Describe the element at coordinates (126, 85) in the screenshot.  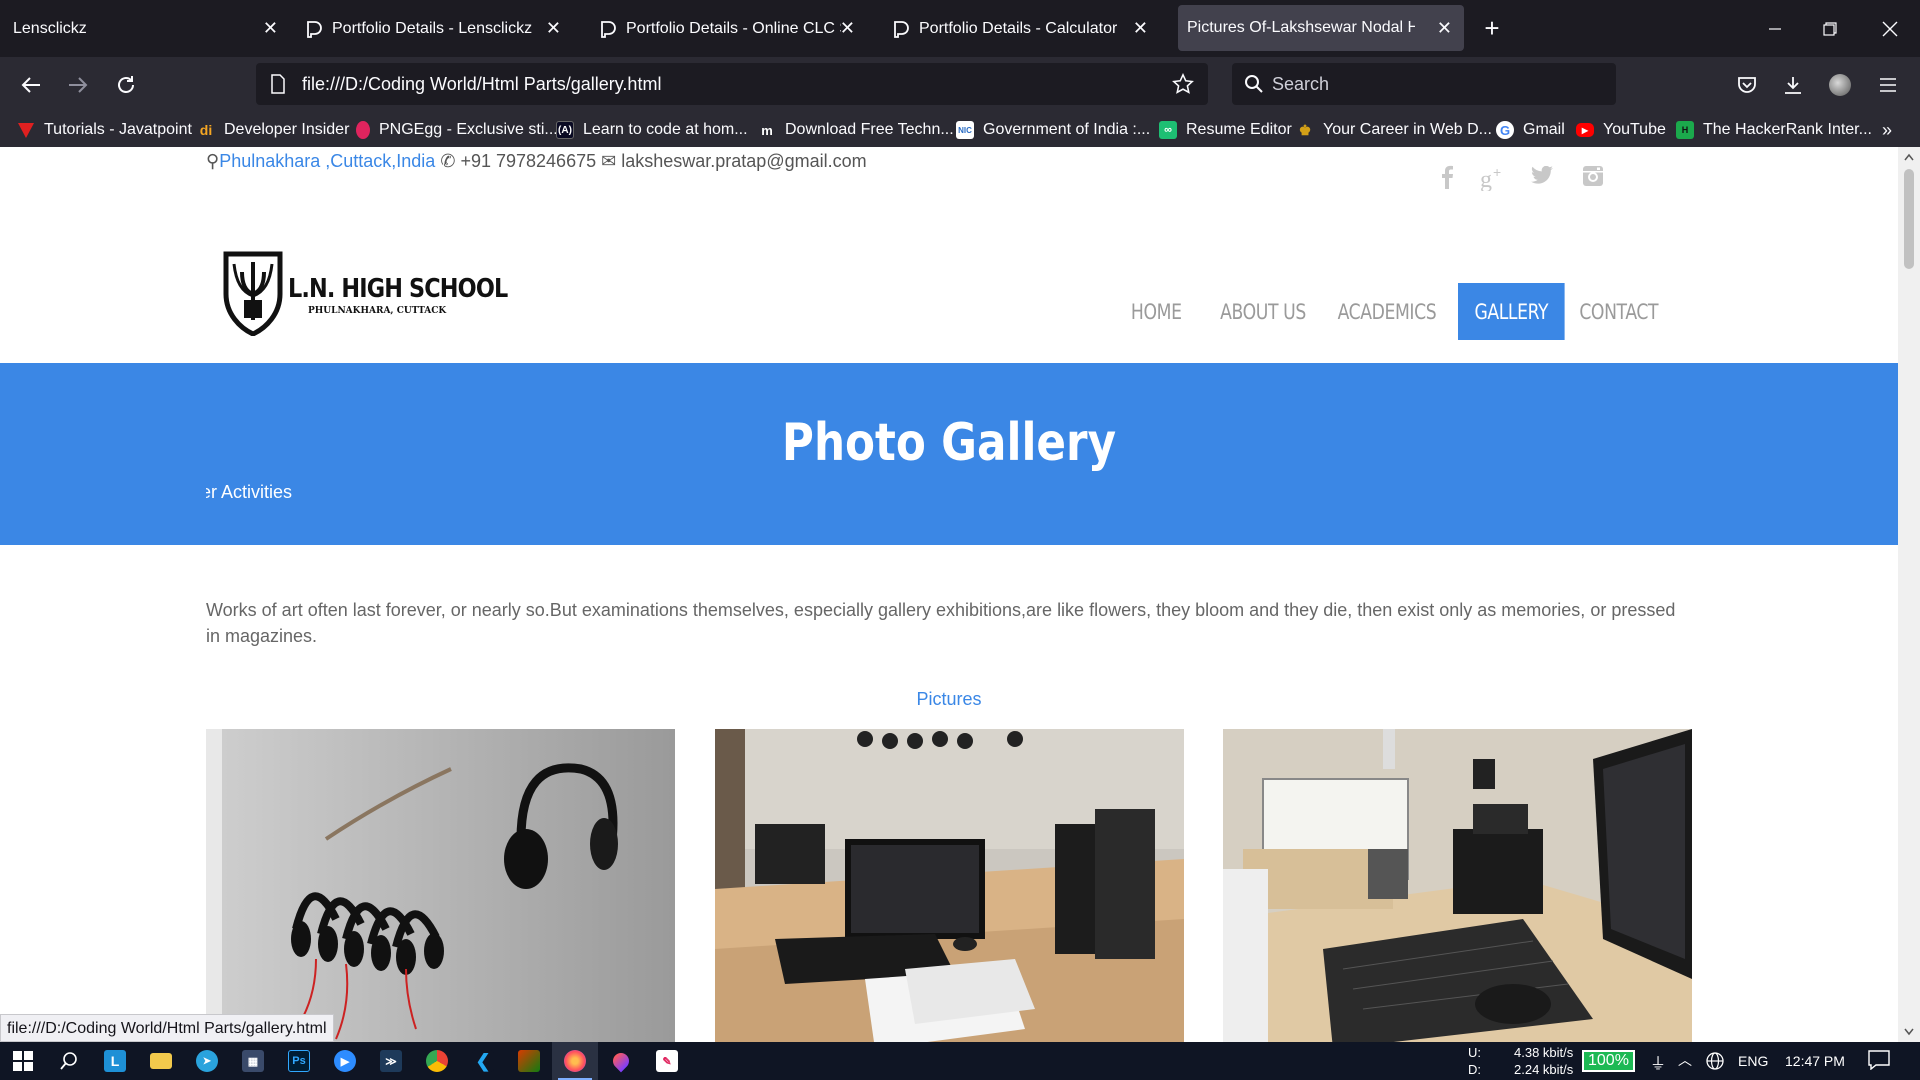
I see `reload-icon` at that location.